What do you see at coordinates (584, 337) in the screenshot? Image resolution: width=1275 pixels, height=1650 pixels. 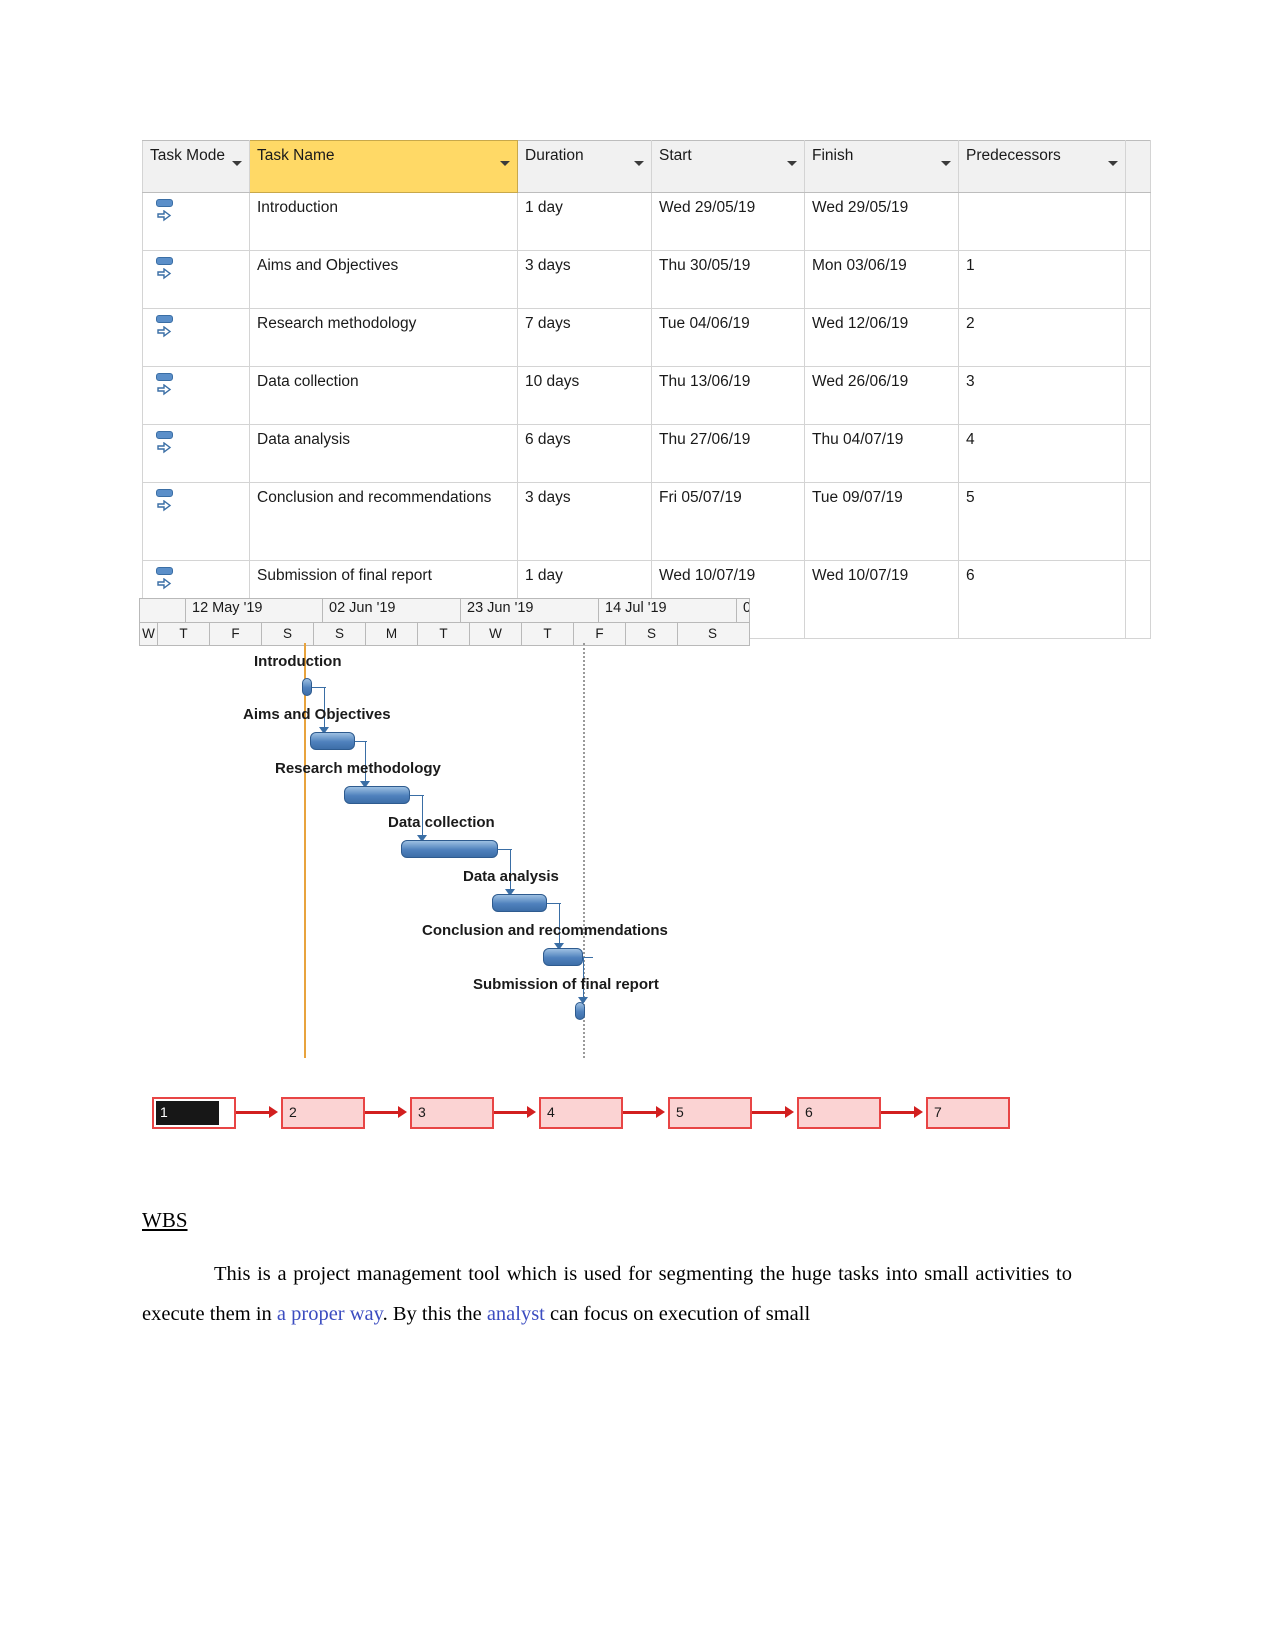 I see `cell-duration: 7 days` at bounding box center [584, 337].